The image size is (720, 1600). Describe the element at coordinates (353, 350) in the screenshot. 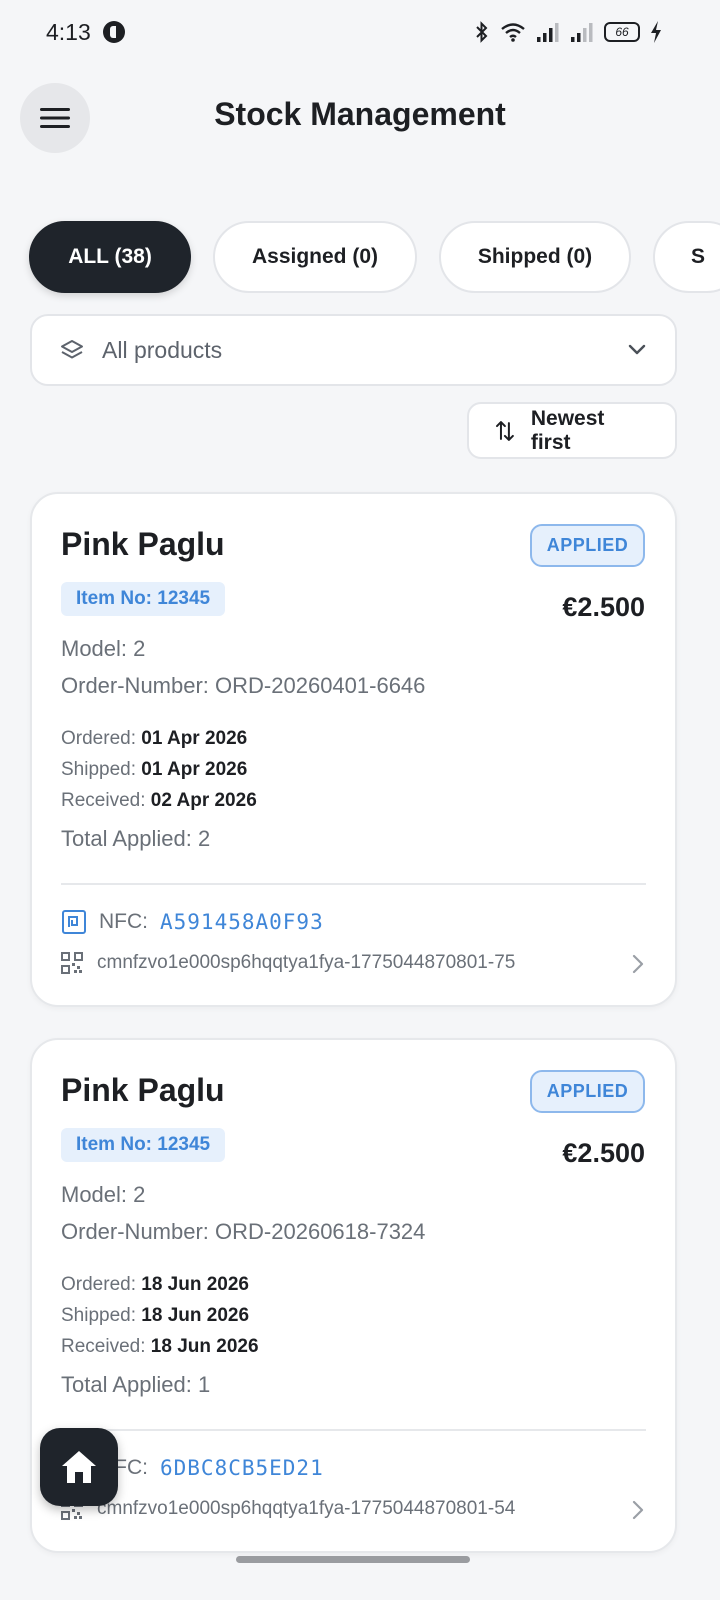

I see `product-filter-select: All products` at that location.